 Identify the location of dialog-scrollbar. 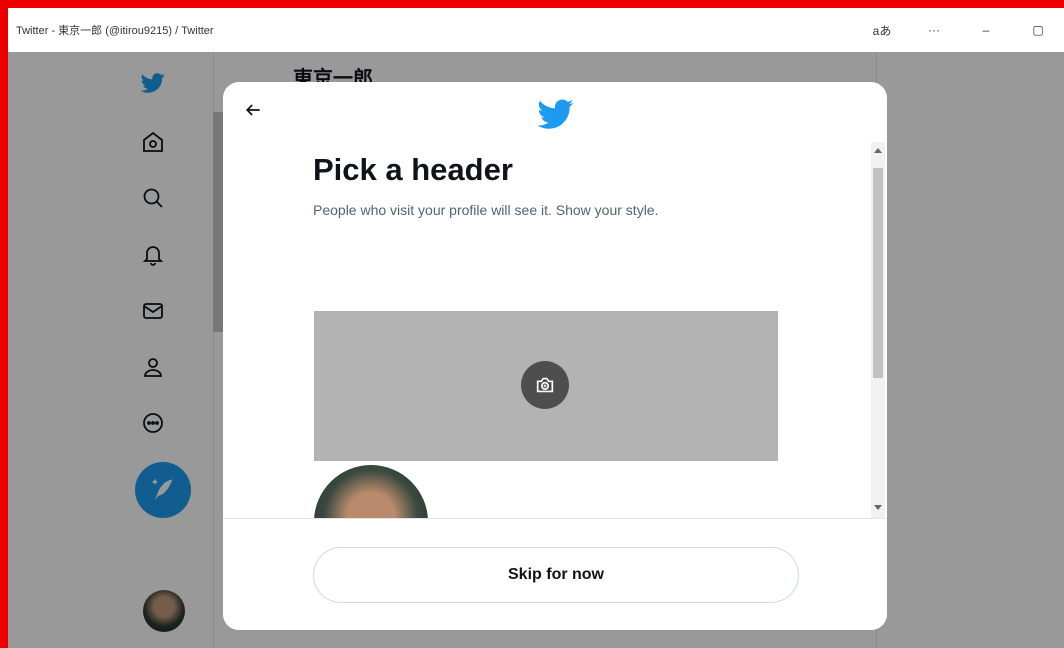
(878, 330).